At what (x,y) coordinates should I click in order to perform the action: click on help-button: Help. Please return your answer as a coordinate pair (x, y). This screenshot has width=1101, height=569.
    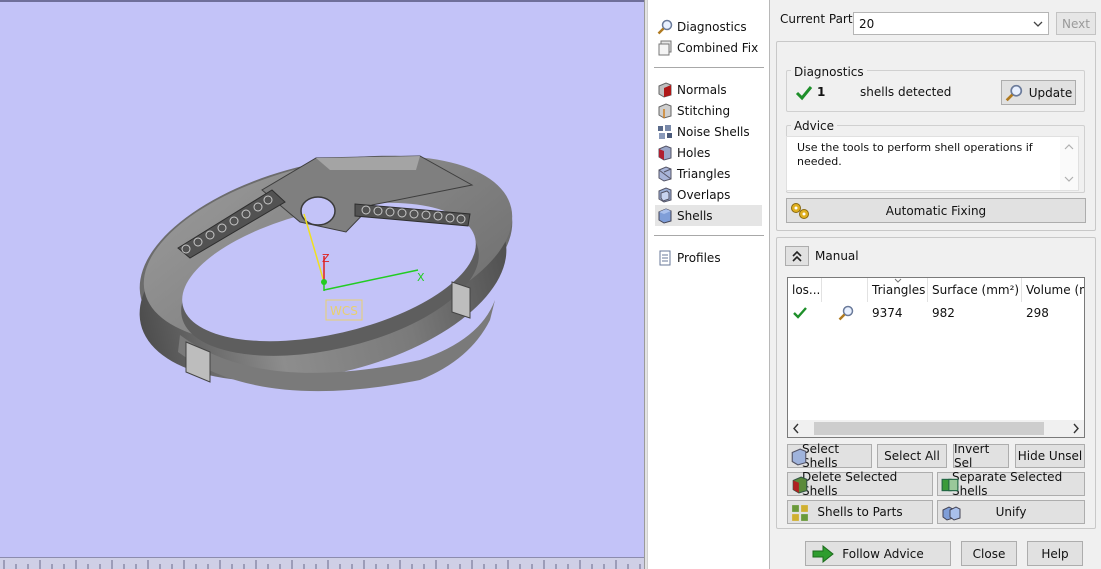
    Looking at the image, I should click on (1055, 553).